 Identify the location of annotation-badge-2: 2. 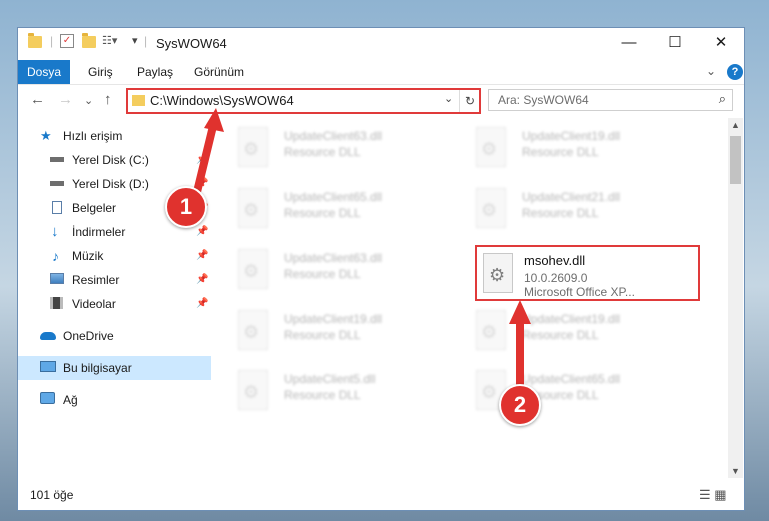
(520, 405).